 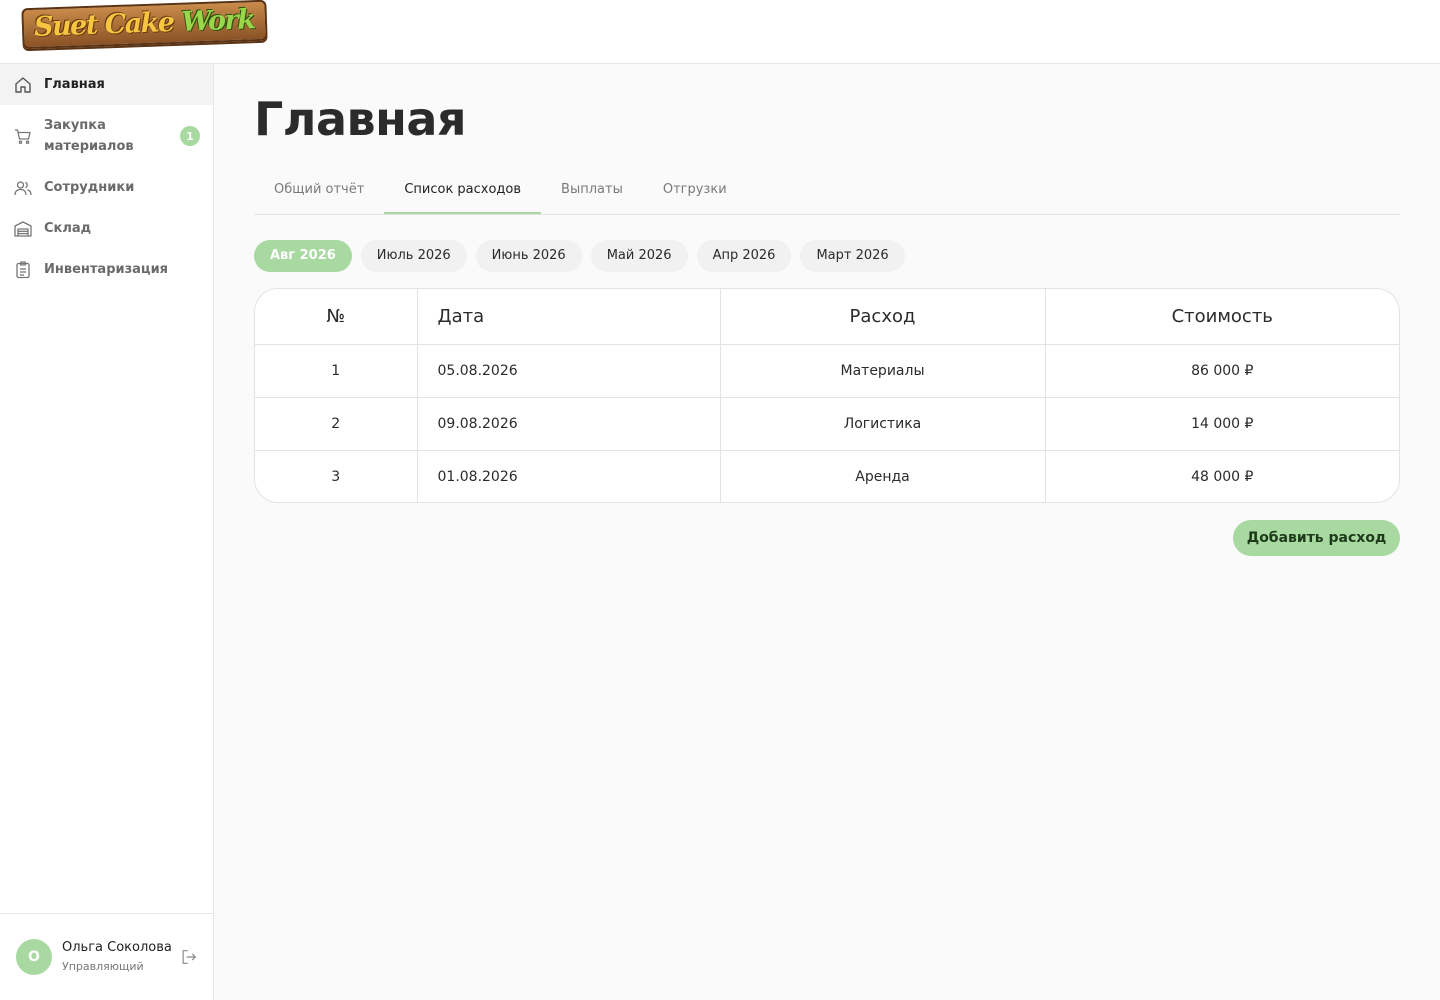 What do you see at coordinates (106, 84) in the screenshot?
I see `sidebar-item-home: Главная` at bounding box center [106, 84].